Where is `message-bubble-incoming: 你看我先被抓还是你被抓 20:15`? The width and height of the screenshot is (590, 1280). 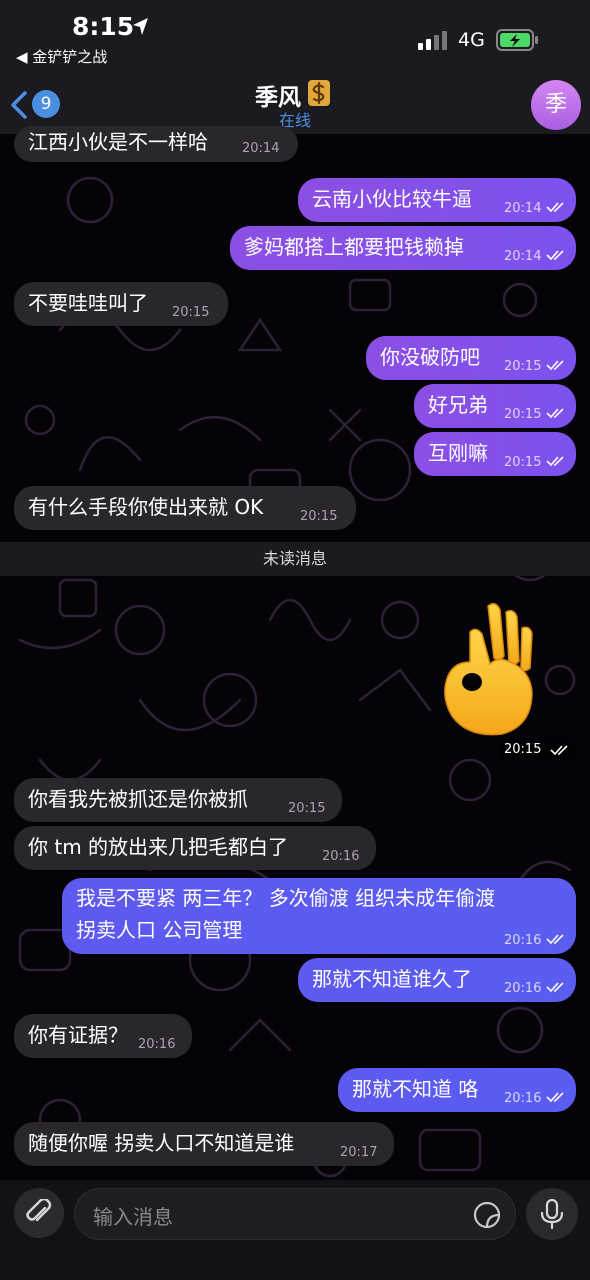
message-bubble-incoming: 你看我先被抓还是你被抓 20:15 is located at coordinates (178, 800).